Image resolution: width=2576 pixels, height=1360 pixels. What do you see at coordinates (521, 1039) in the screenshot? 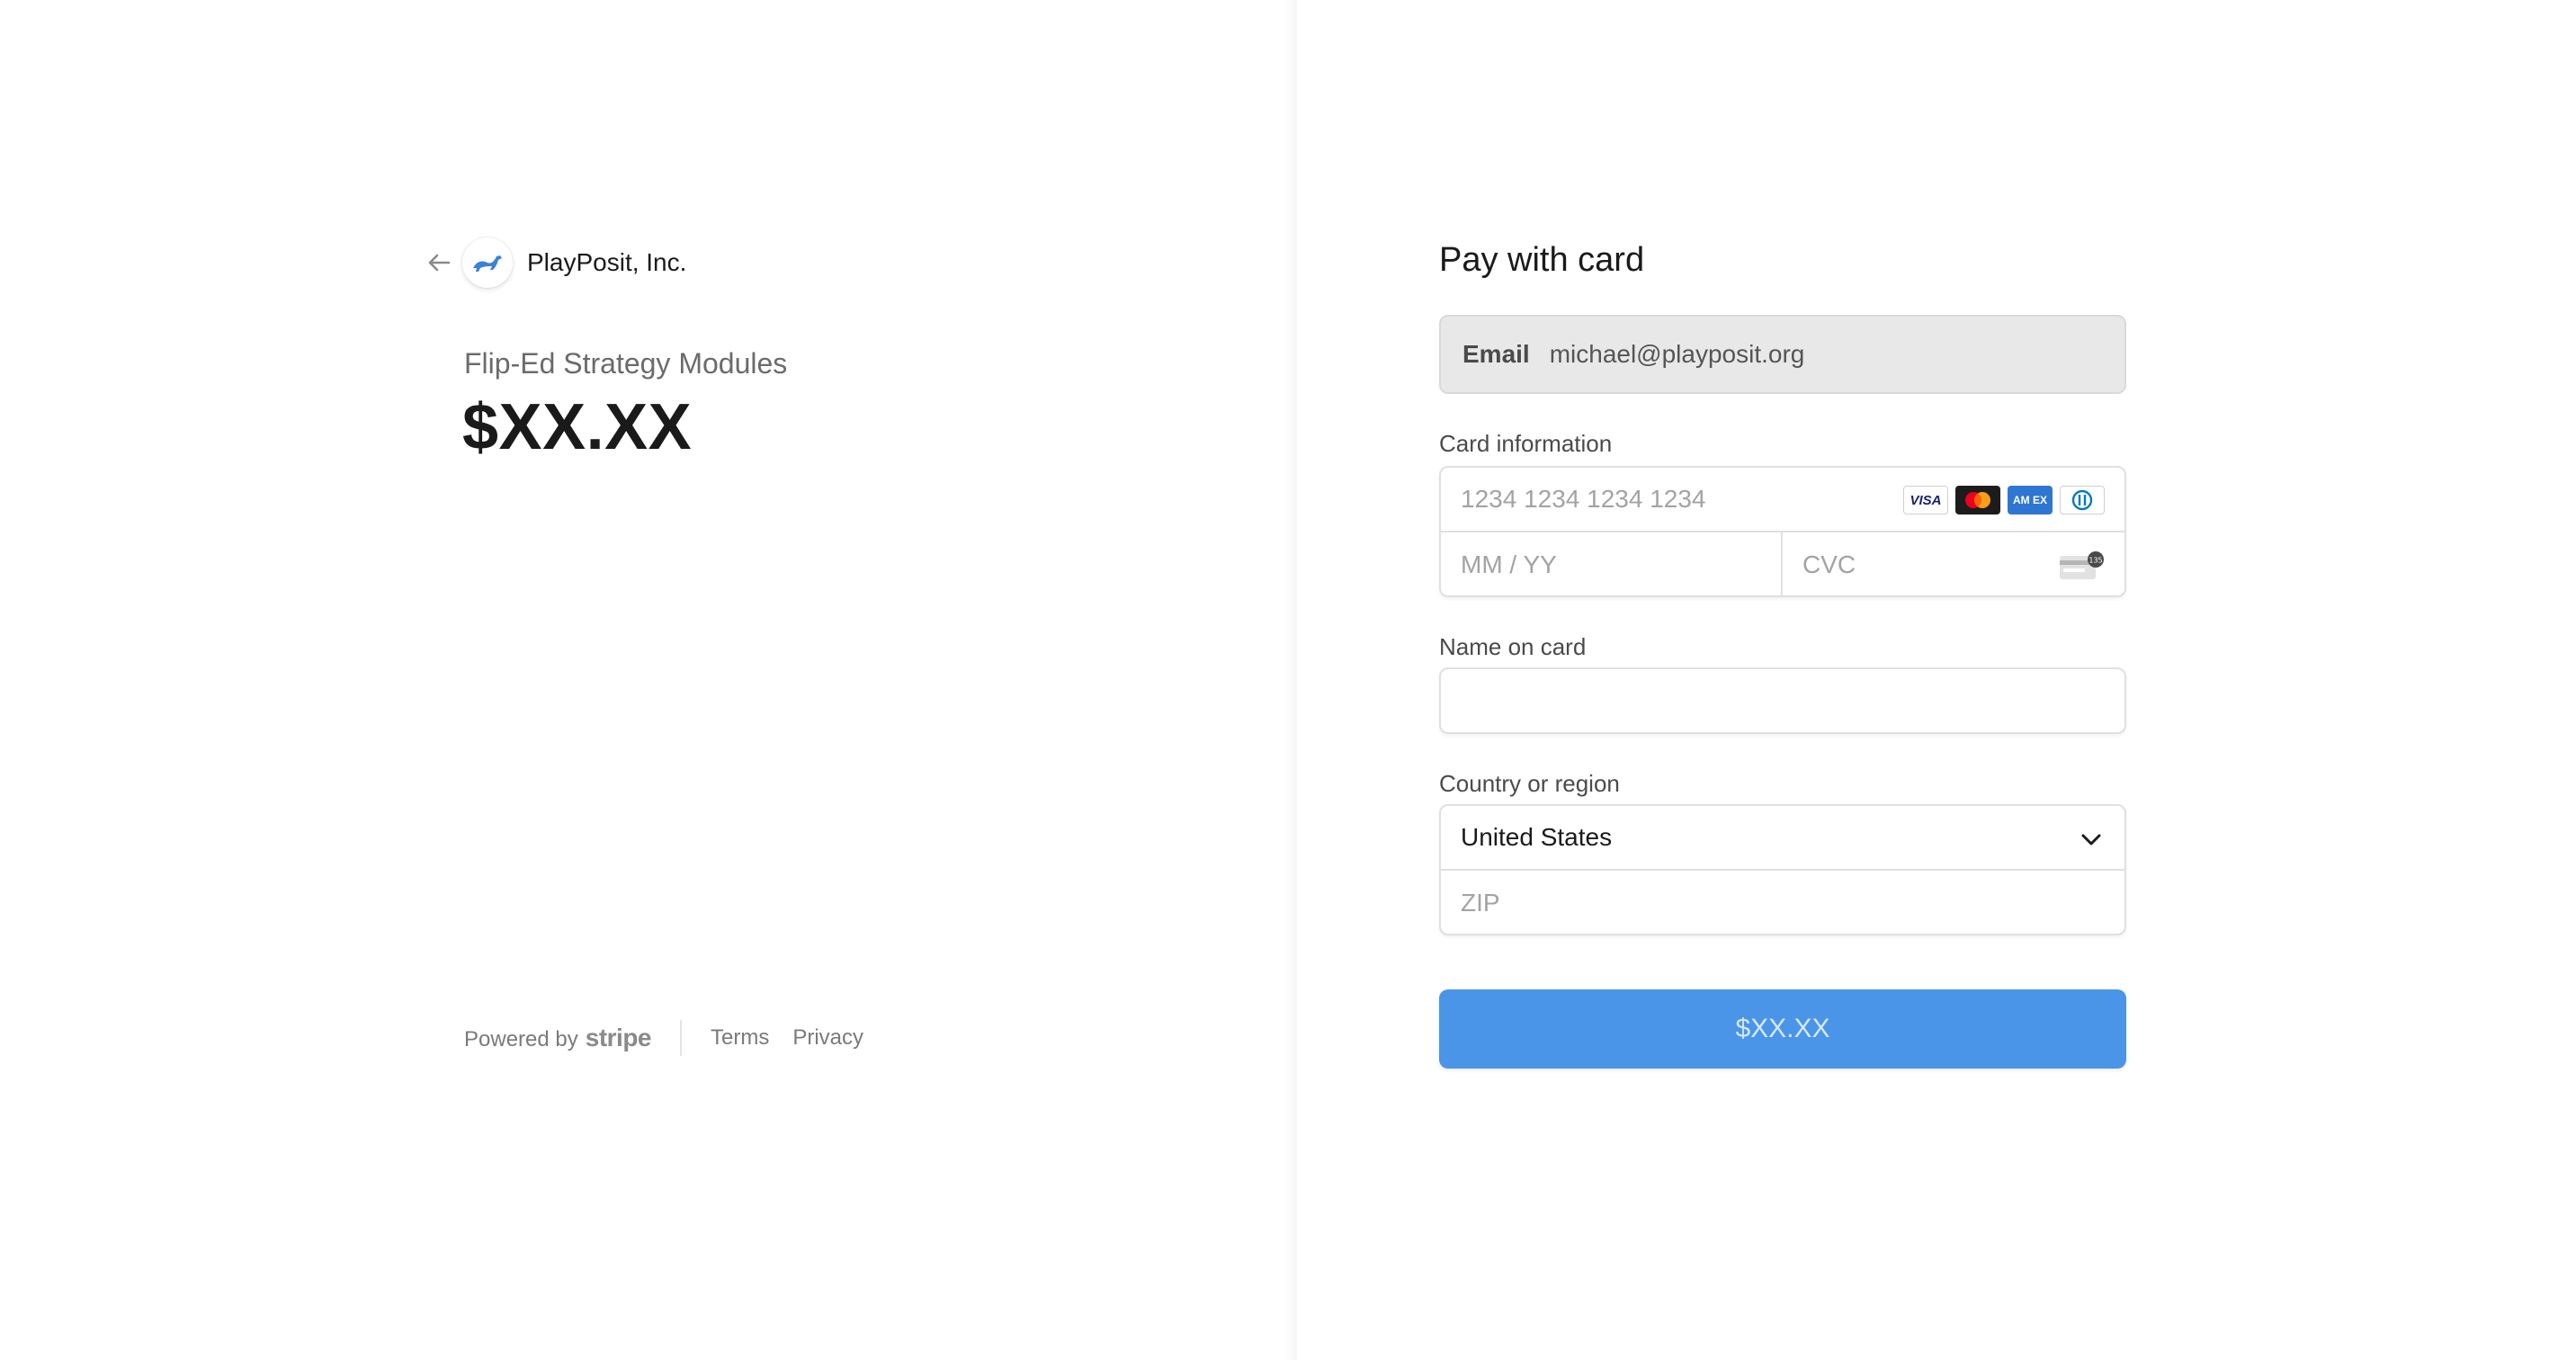
I see `powered-by-label: Powered by` at bounding box center [521, 1039].